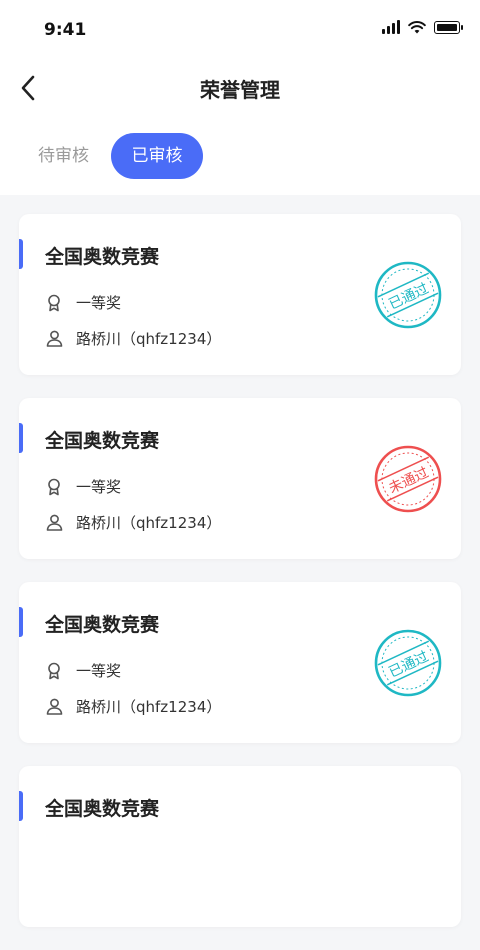 The image size is (480, 950). I want to click on page-title: 荣誉管理, so click(240, 90).